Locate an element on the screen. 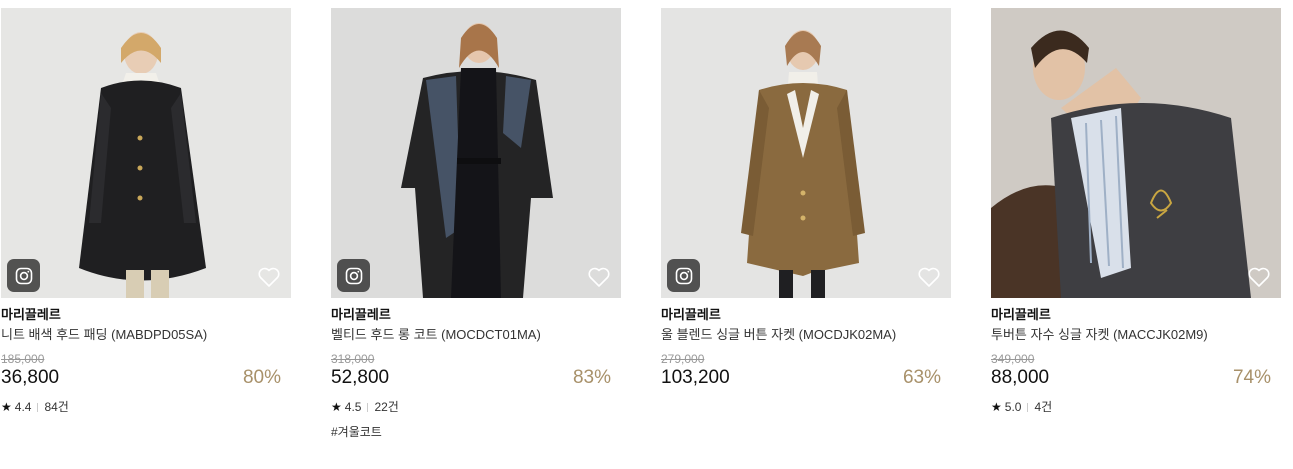 This screenshot has width=1293, height=469. discount-rate: 83% is located at coordinates (591, 377).